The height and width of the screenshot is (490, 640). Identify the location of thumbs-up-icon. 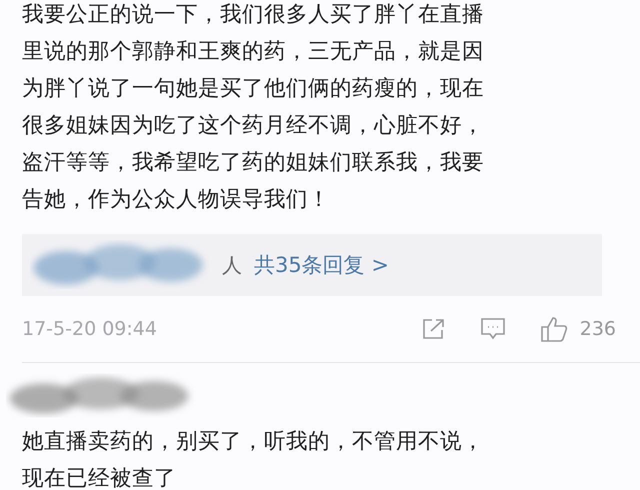
(554, 329).